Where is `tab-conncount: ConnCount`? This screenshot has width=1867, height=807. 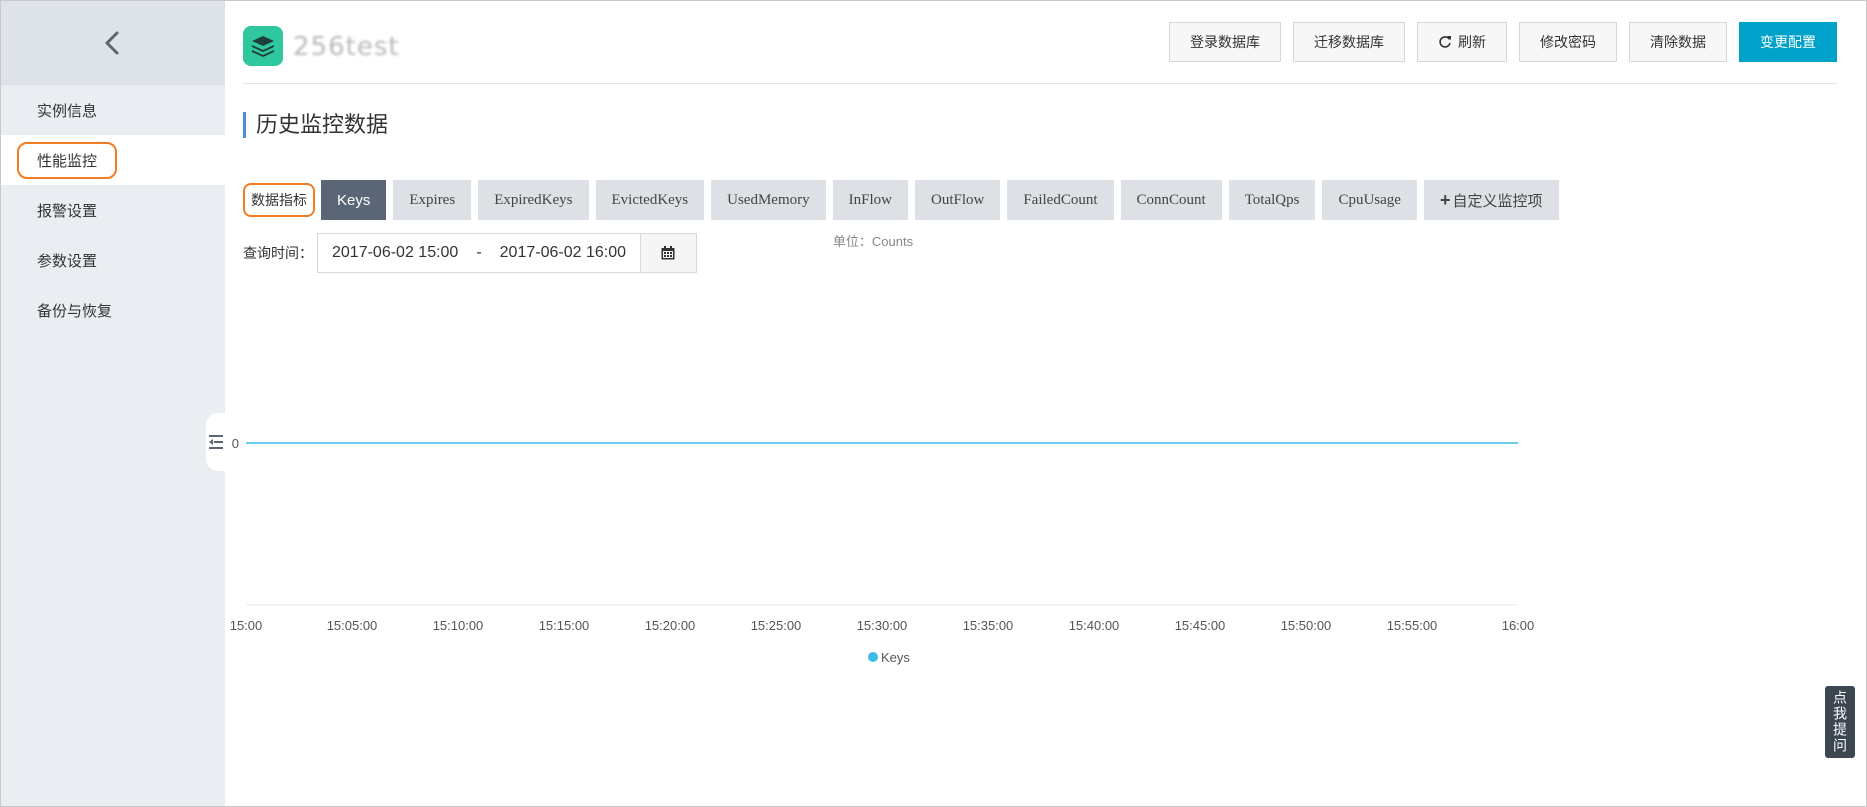
tab-conncount: ConnCount is located at coordinates (1171, 200).